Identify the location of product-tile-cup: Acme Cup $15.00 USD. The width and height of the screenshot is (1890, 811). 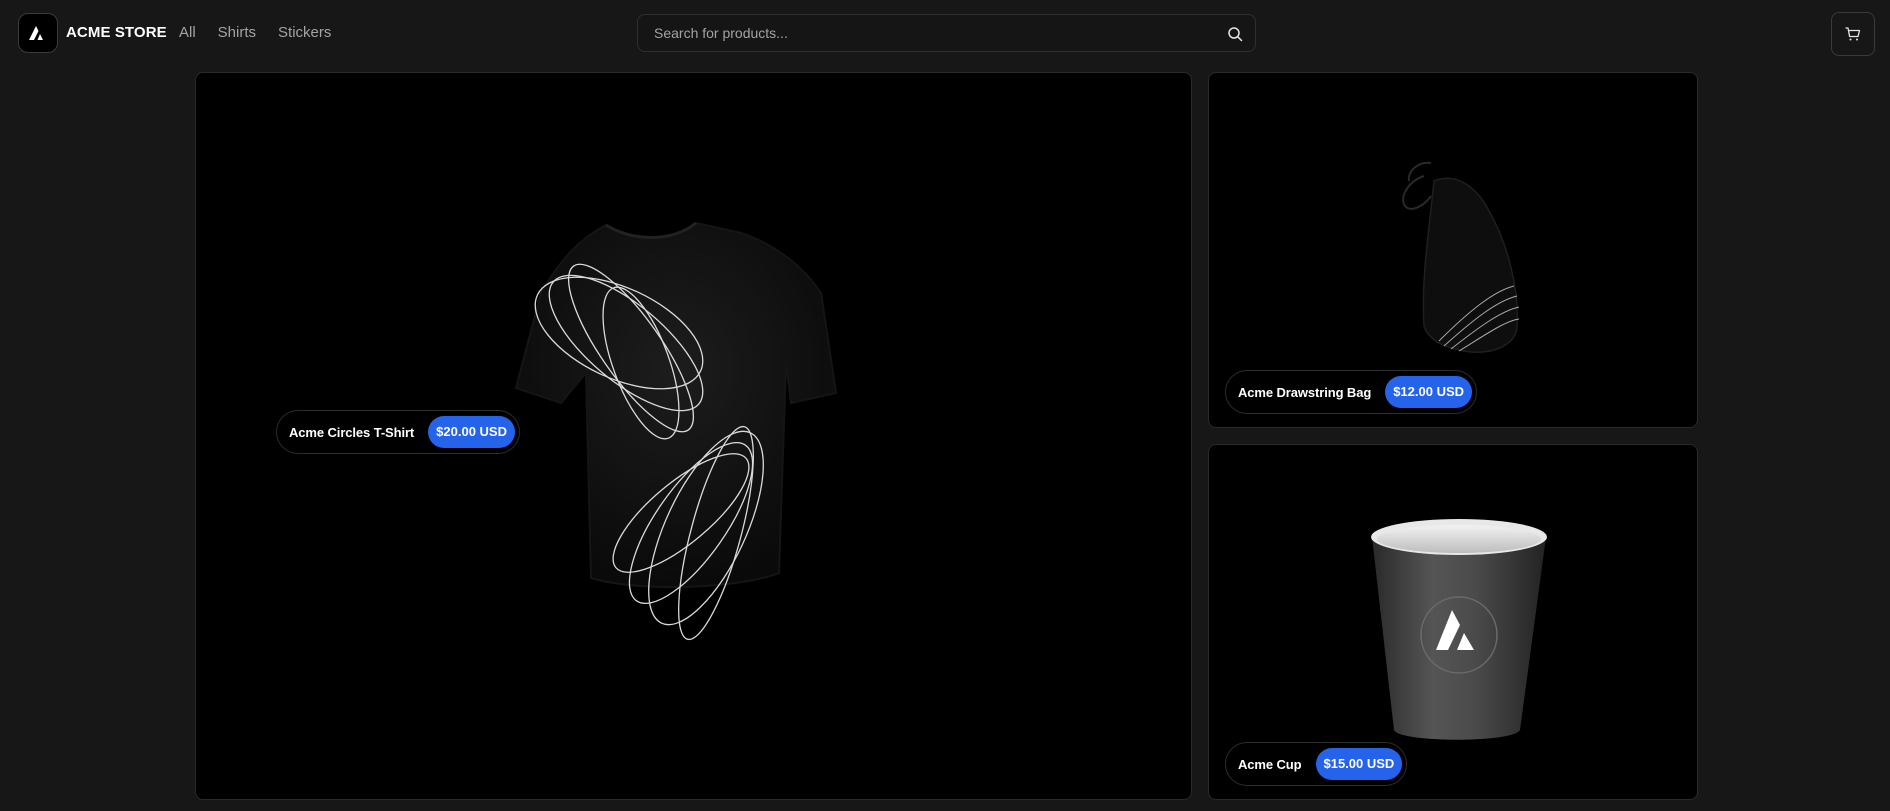
(1453, 622).